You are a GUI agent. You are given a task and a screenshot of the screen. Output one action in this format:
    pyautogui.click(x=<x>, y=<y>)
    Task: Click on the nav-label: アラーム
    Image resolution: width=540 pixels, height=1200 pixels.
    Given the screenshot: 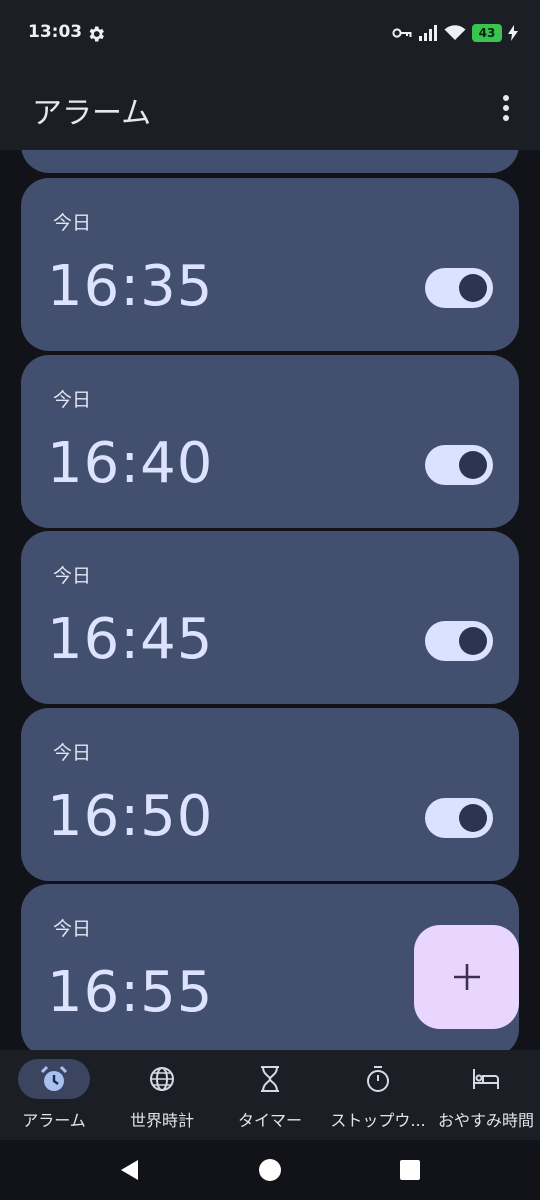 What is the action you would take?
    pyautogui.click(x=54, y=1120)
    